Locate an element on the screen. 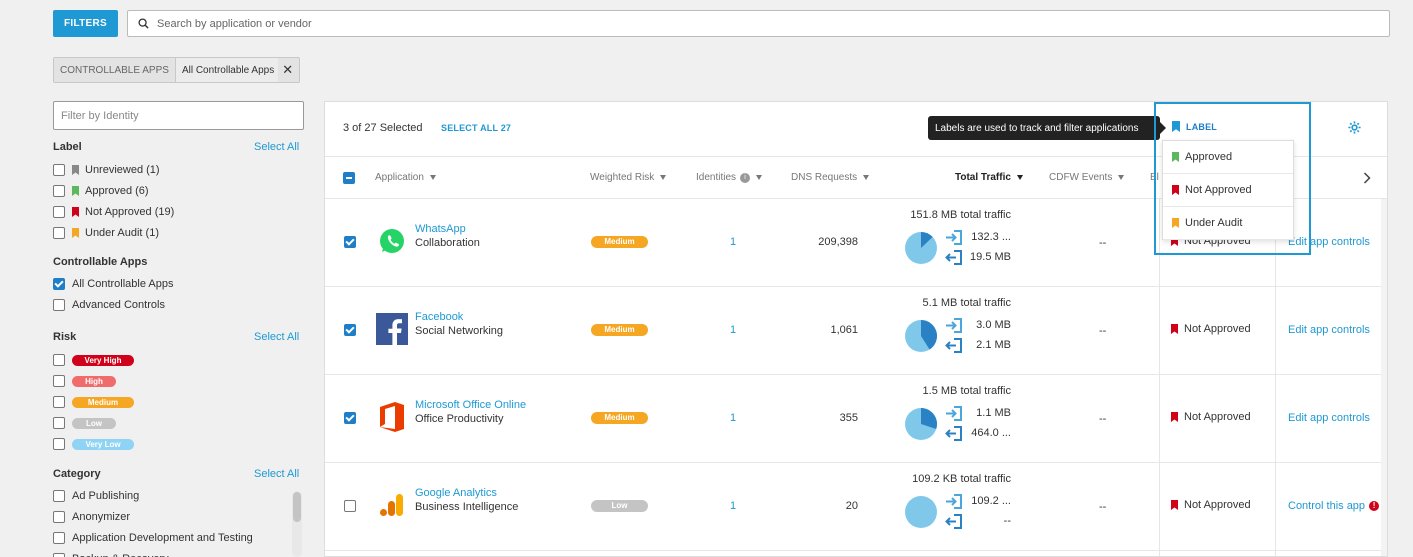  label-dropdown-item: Under Audit is located at coordinates (1228, 223).